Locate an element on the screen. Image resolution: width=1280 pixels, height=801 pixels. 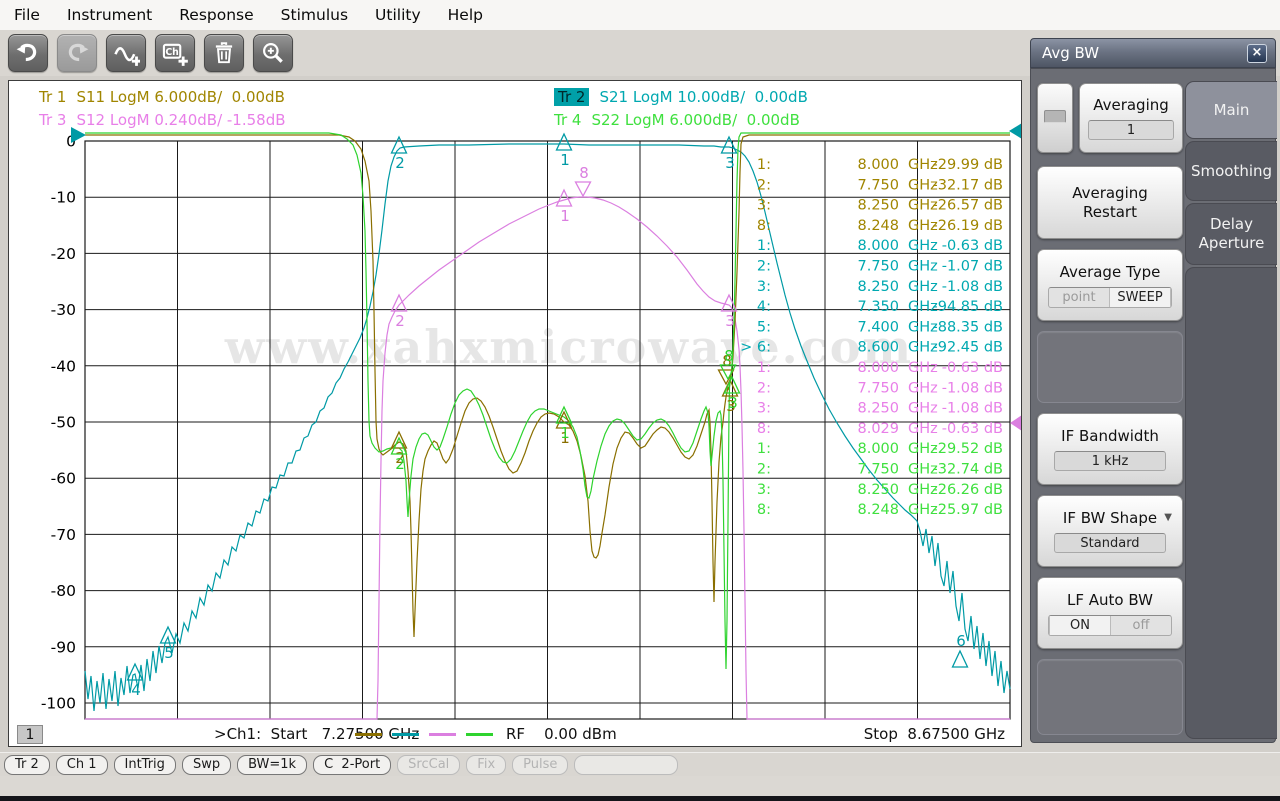
marker-3-icon is located at coordinates (729, 144).